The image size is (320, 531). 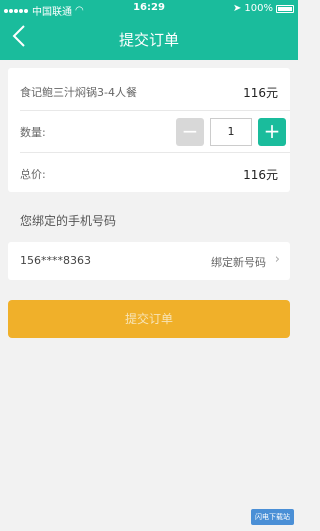 What do you see at coordinates (149, 9) in the screenshot?
I see `status-bar: 中国联通 ◠ 16:29 ➤ 100%` at bounding box center [149, 9].